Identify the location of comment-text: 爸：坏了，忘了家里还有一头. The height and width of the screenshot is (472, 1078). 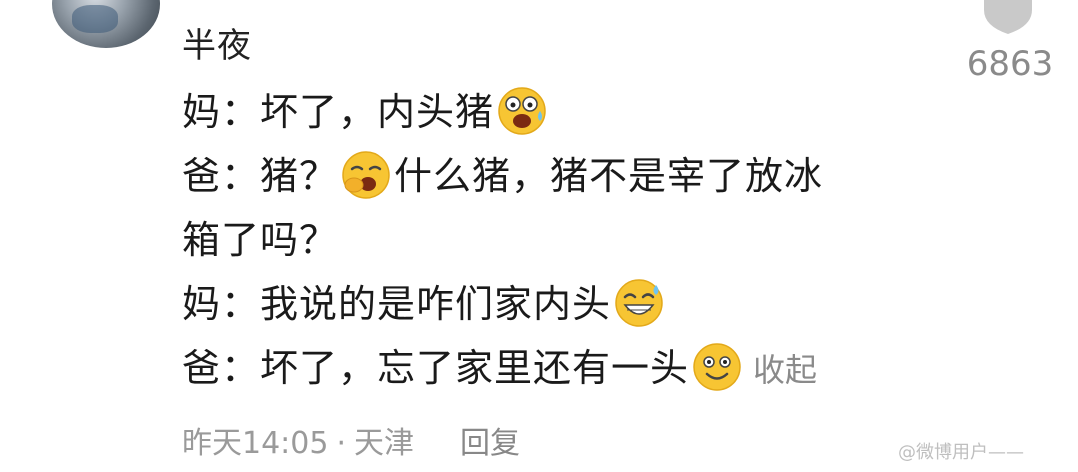
(436, 368).